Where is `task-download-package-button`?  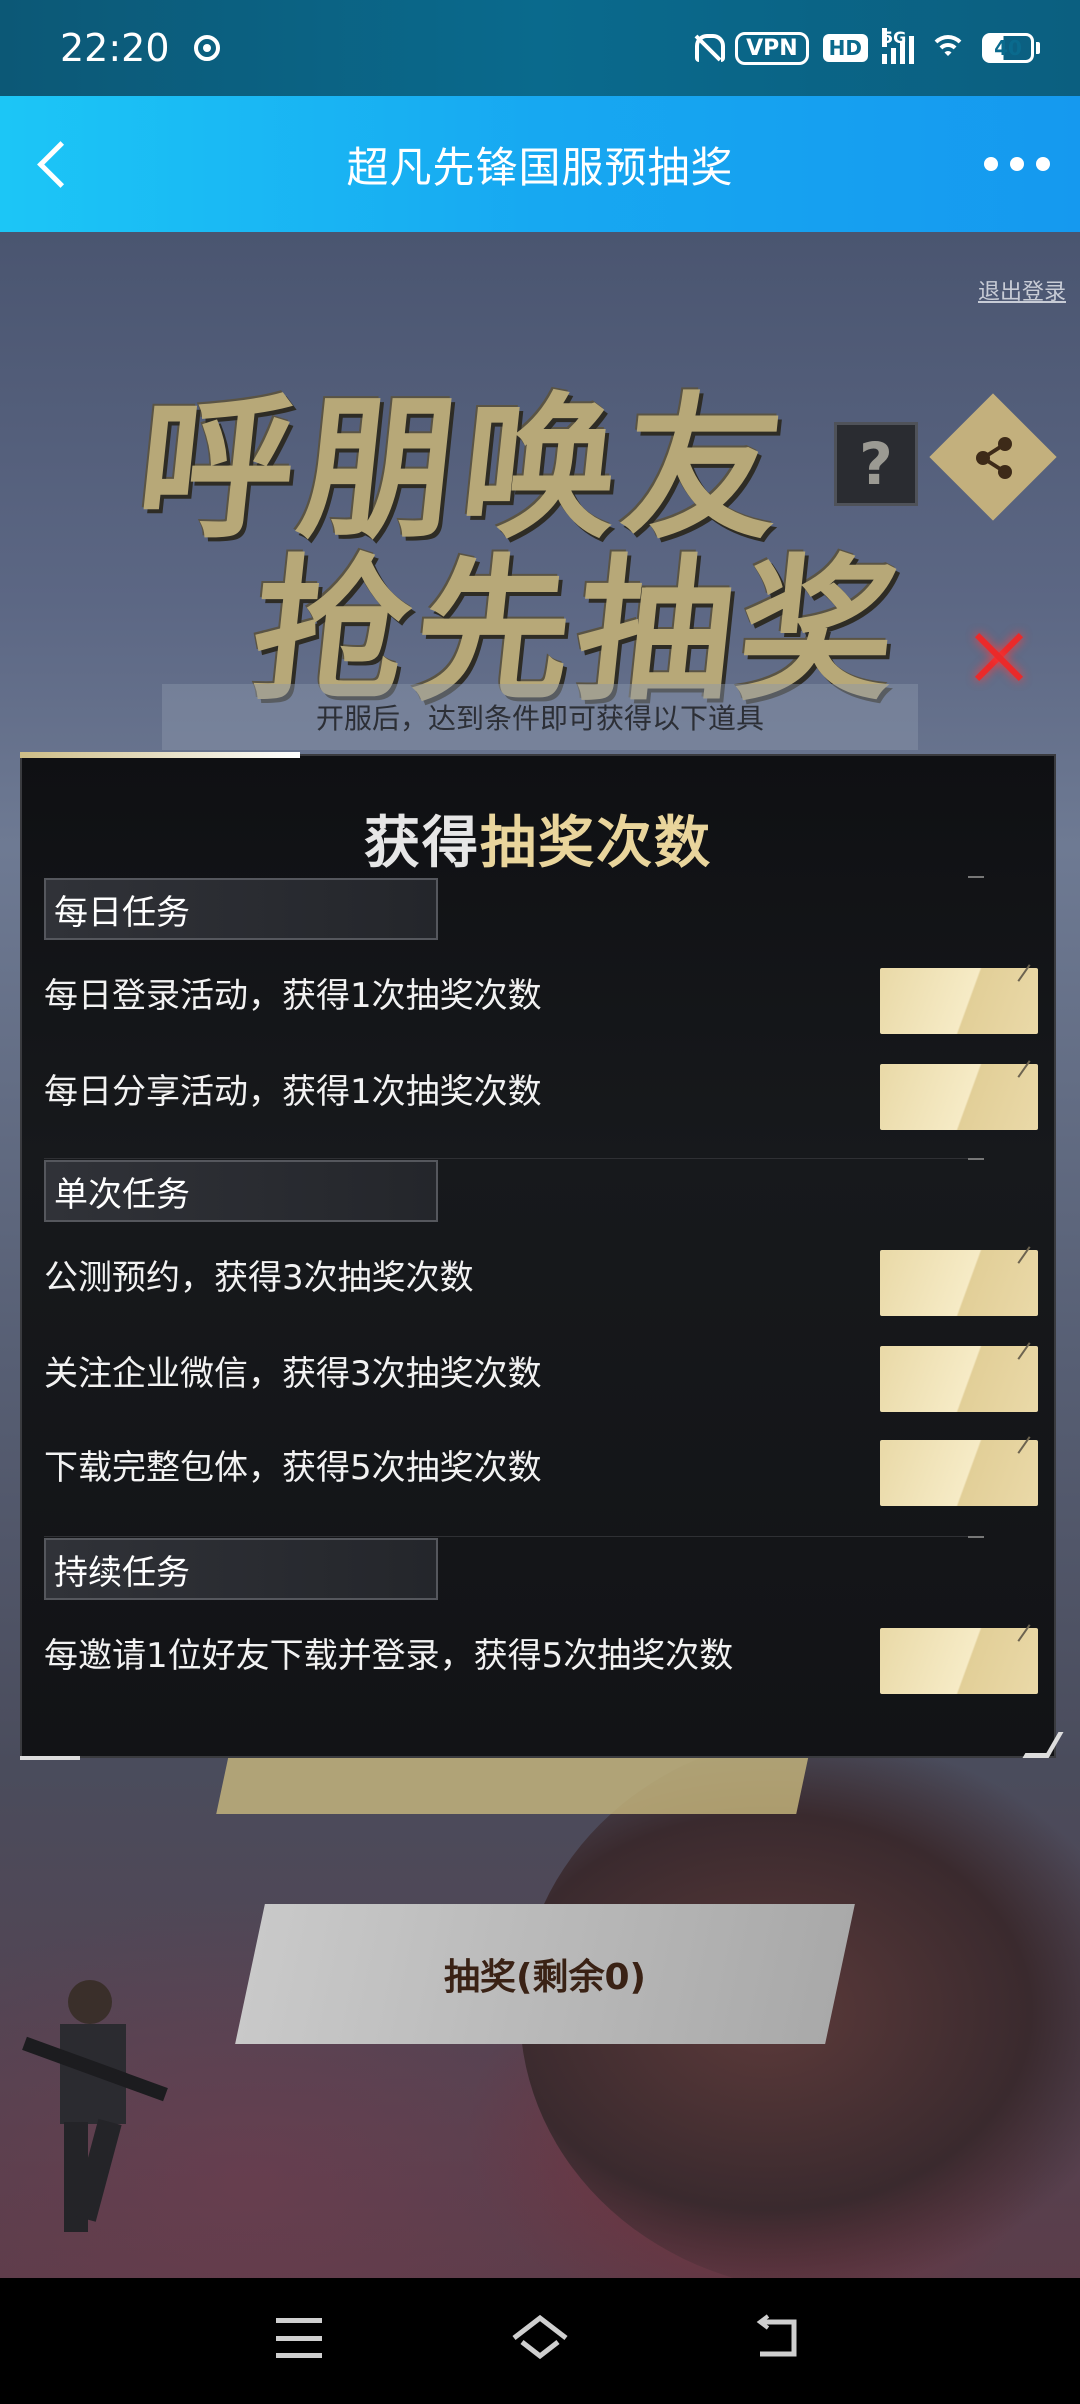
task-download-package-button is located at coordinates (959, 1473).